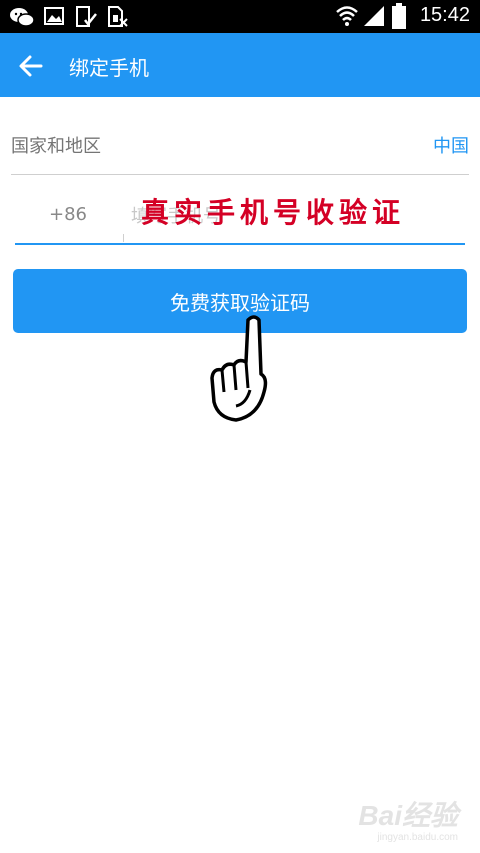 The height and width of the screenshot is (853, 480). Describe the element at coordinates (240, 16) in the screenshot. I see `status-bar: 15:42` at that location.